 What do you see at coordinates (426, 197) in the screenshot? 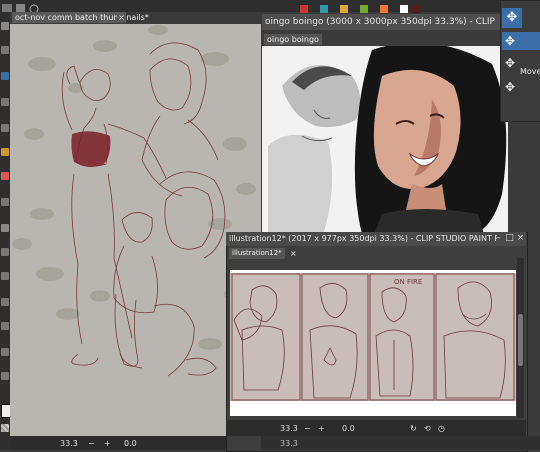
I see `neck` at bounding box center [426, 197].